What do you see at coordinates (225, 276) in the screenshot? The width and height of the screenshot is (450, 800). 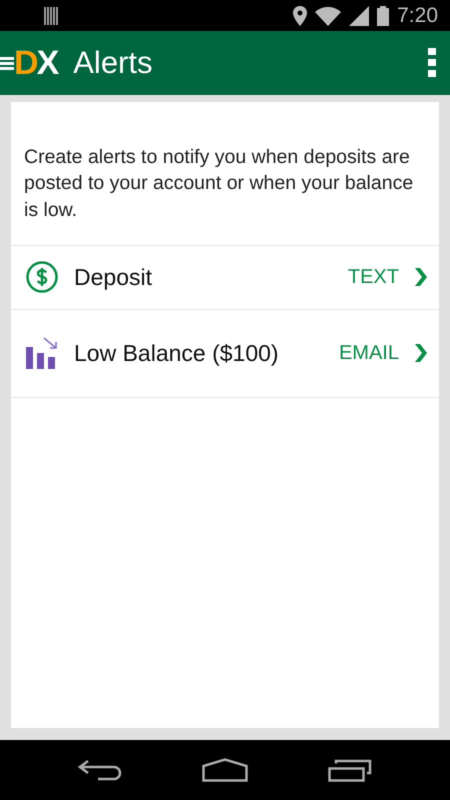 I see `alert-row: Deposit TEXT` at bounding box center [225, 276].